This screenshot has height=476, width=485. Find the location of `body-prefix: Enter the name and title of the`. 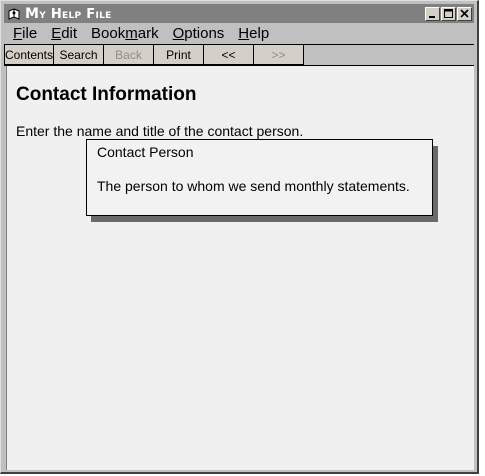

body-prefix: Enter the name and title of the is located at coordinates (112, 131).